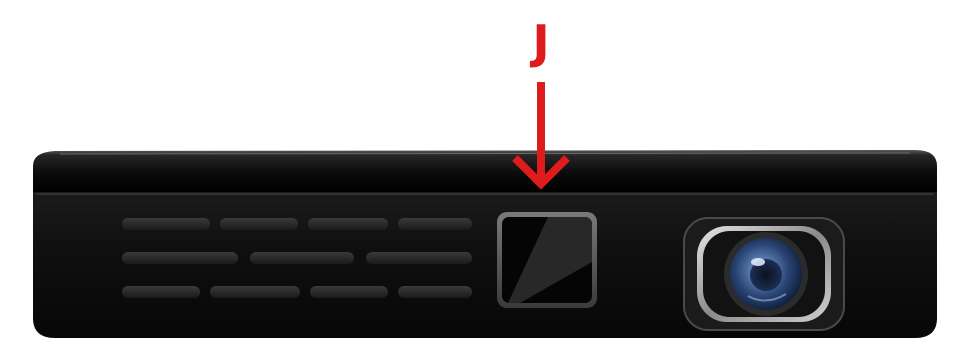 This screenshot has width=954, height=345. What do you see at coordinates (764, 274) in the screenshot?
I see `lens-assembly` at bounding box center [764, 274].